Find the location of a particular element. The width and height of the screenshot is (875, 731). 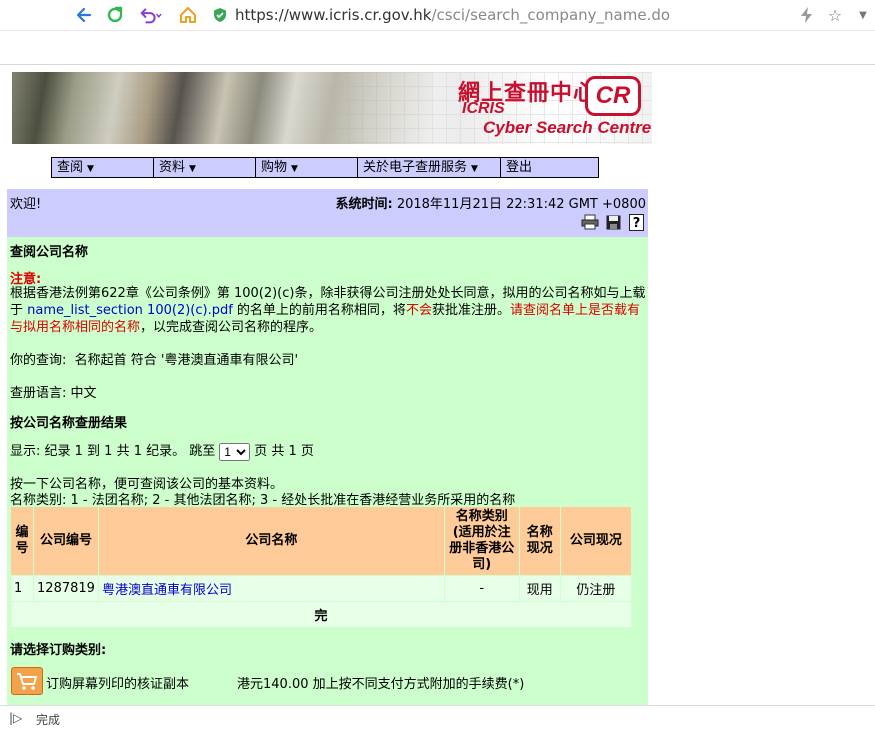

menu-search: 查阅 ▼ is located at coordinates (103, 167).